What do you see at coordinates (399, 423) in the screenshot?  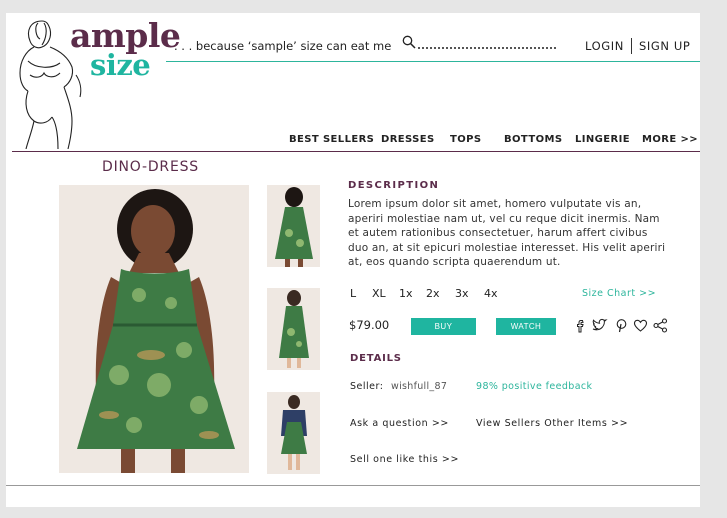 I see `ask-question-link: Ask a question >>` at bounding box center [399, 423].